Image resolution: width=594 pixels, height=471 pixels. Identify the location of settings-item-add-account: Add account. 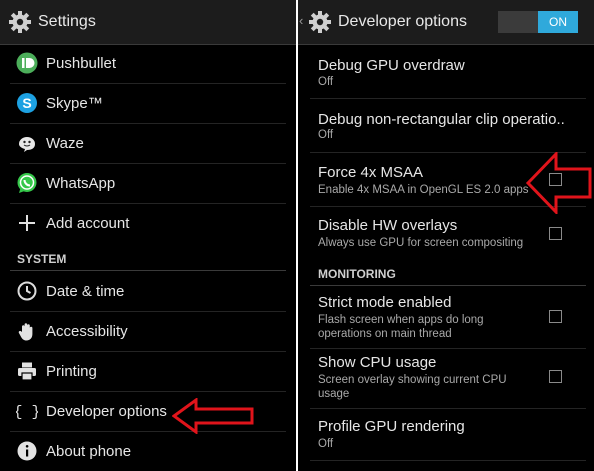
(148, 224).